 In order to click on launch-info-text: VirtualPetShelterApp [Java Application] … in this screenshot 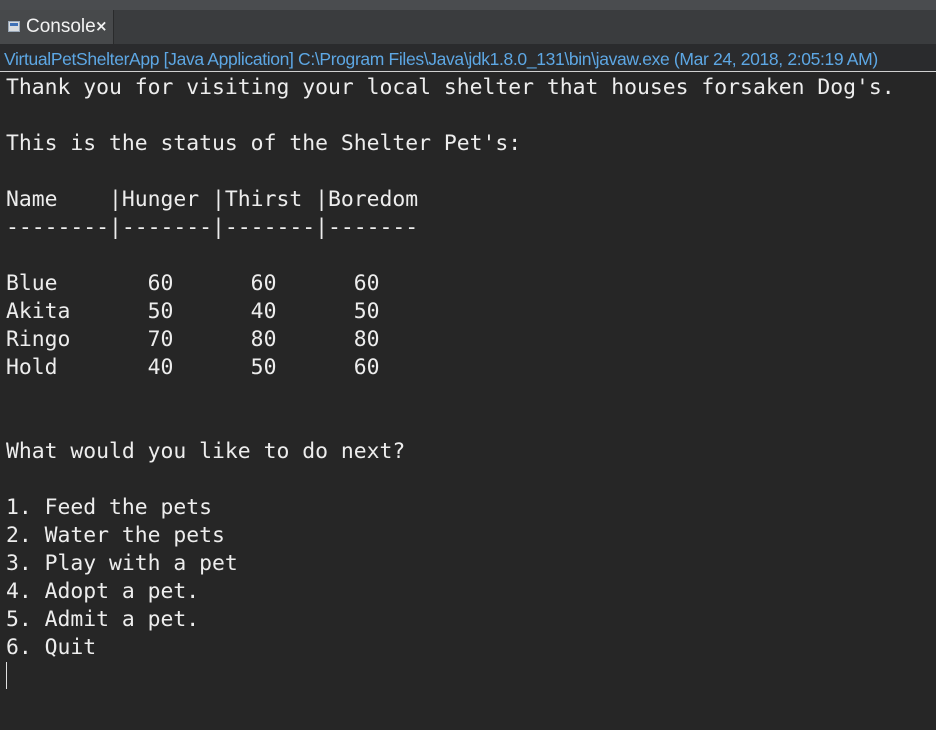, I will do `click(441, 59)`.